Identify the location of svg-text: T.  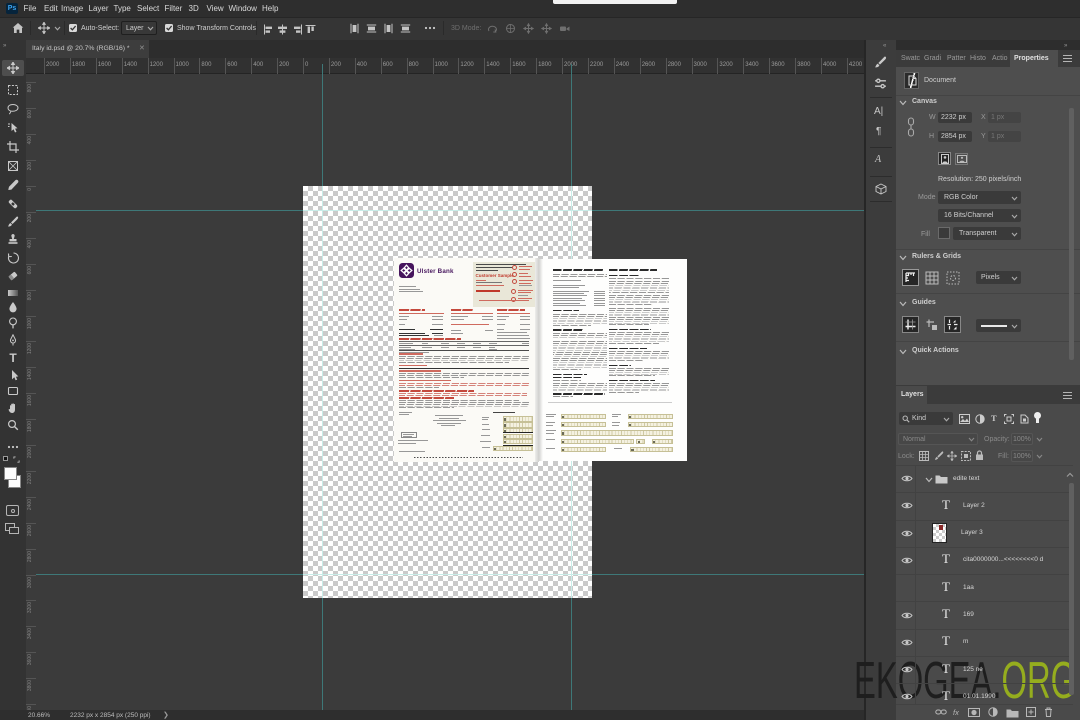
(13, 358).